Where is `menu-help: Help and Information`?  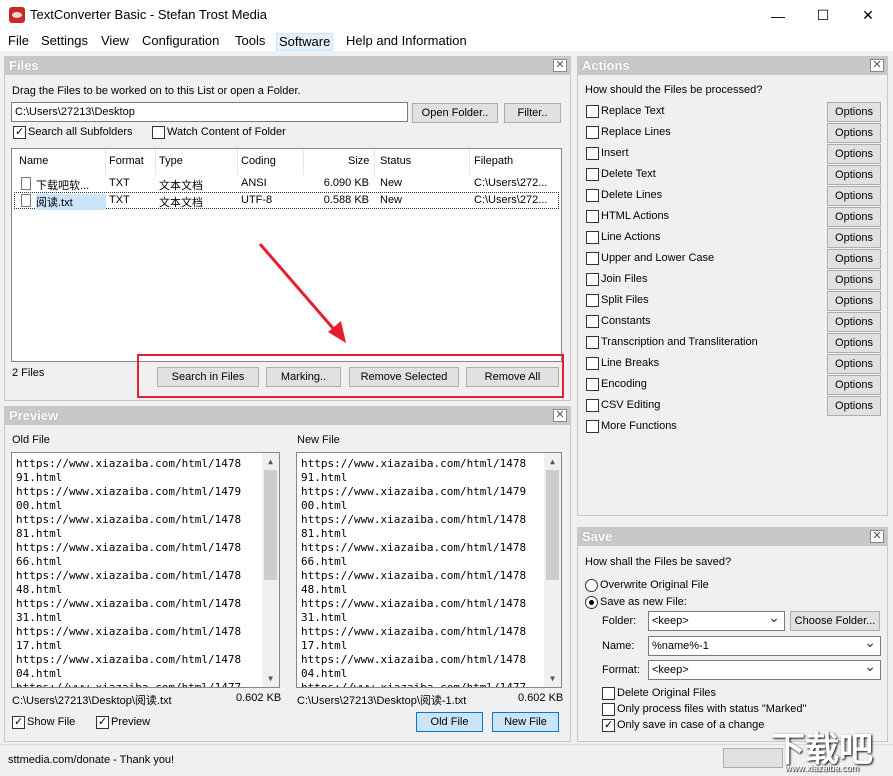
menu-help: Help and Information is located at coordinates (406, 42).